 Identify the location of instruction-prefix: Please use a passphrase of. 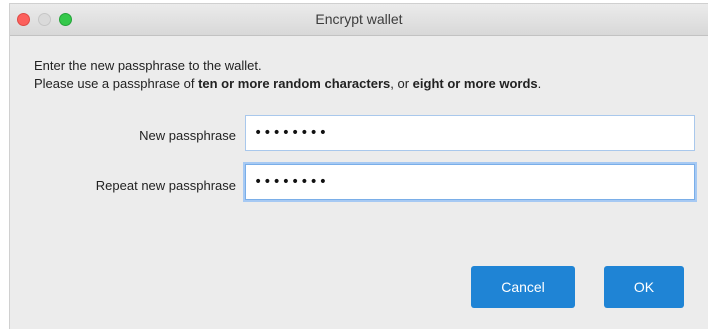
(116, 83).